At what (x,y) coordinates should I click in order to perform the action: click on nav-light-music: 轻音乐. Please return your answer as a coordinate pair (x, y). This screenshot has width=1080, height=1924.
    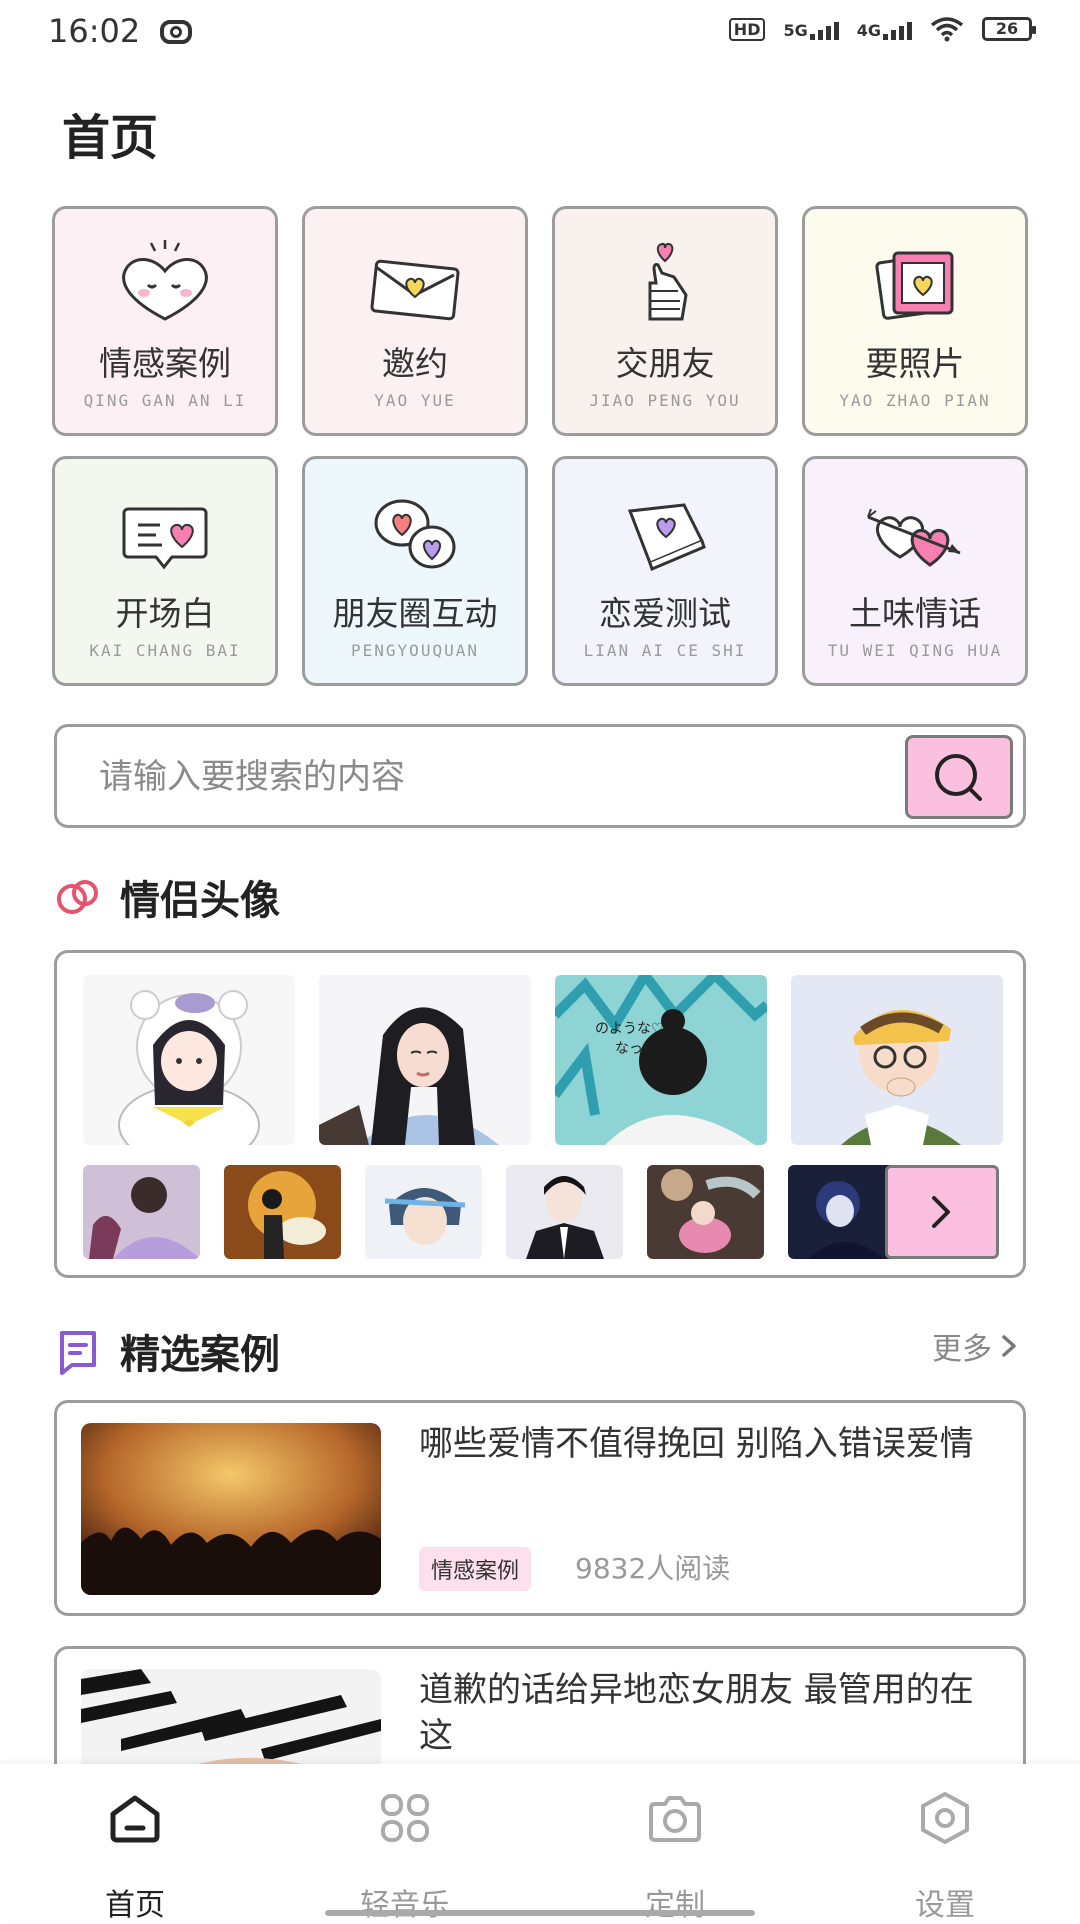
    Looking at the image, I should click on (405, 1843).